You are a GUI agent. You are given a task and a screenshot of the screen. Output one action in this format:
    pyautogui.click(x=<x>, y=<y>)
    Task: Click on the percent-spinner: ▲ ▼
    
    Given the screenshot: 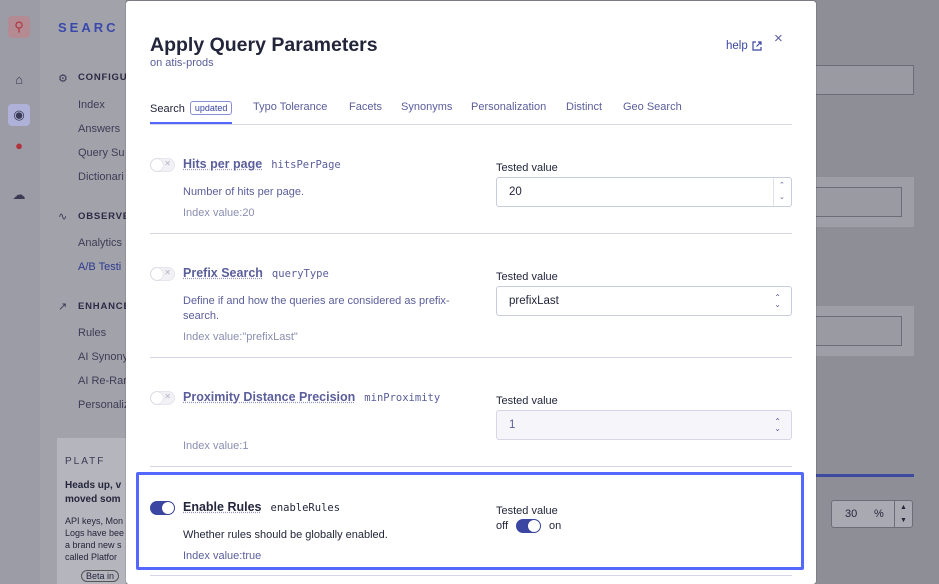 What is the action you would take?
    pyautogui.click(x=903, y=514)
    